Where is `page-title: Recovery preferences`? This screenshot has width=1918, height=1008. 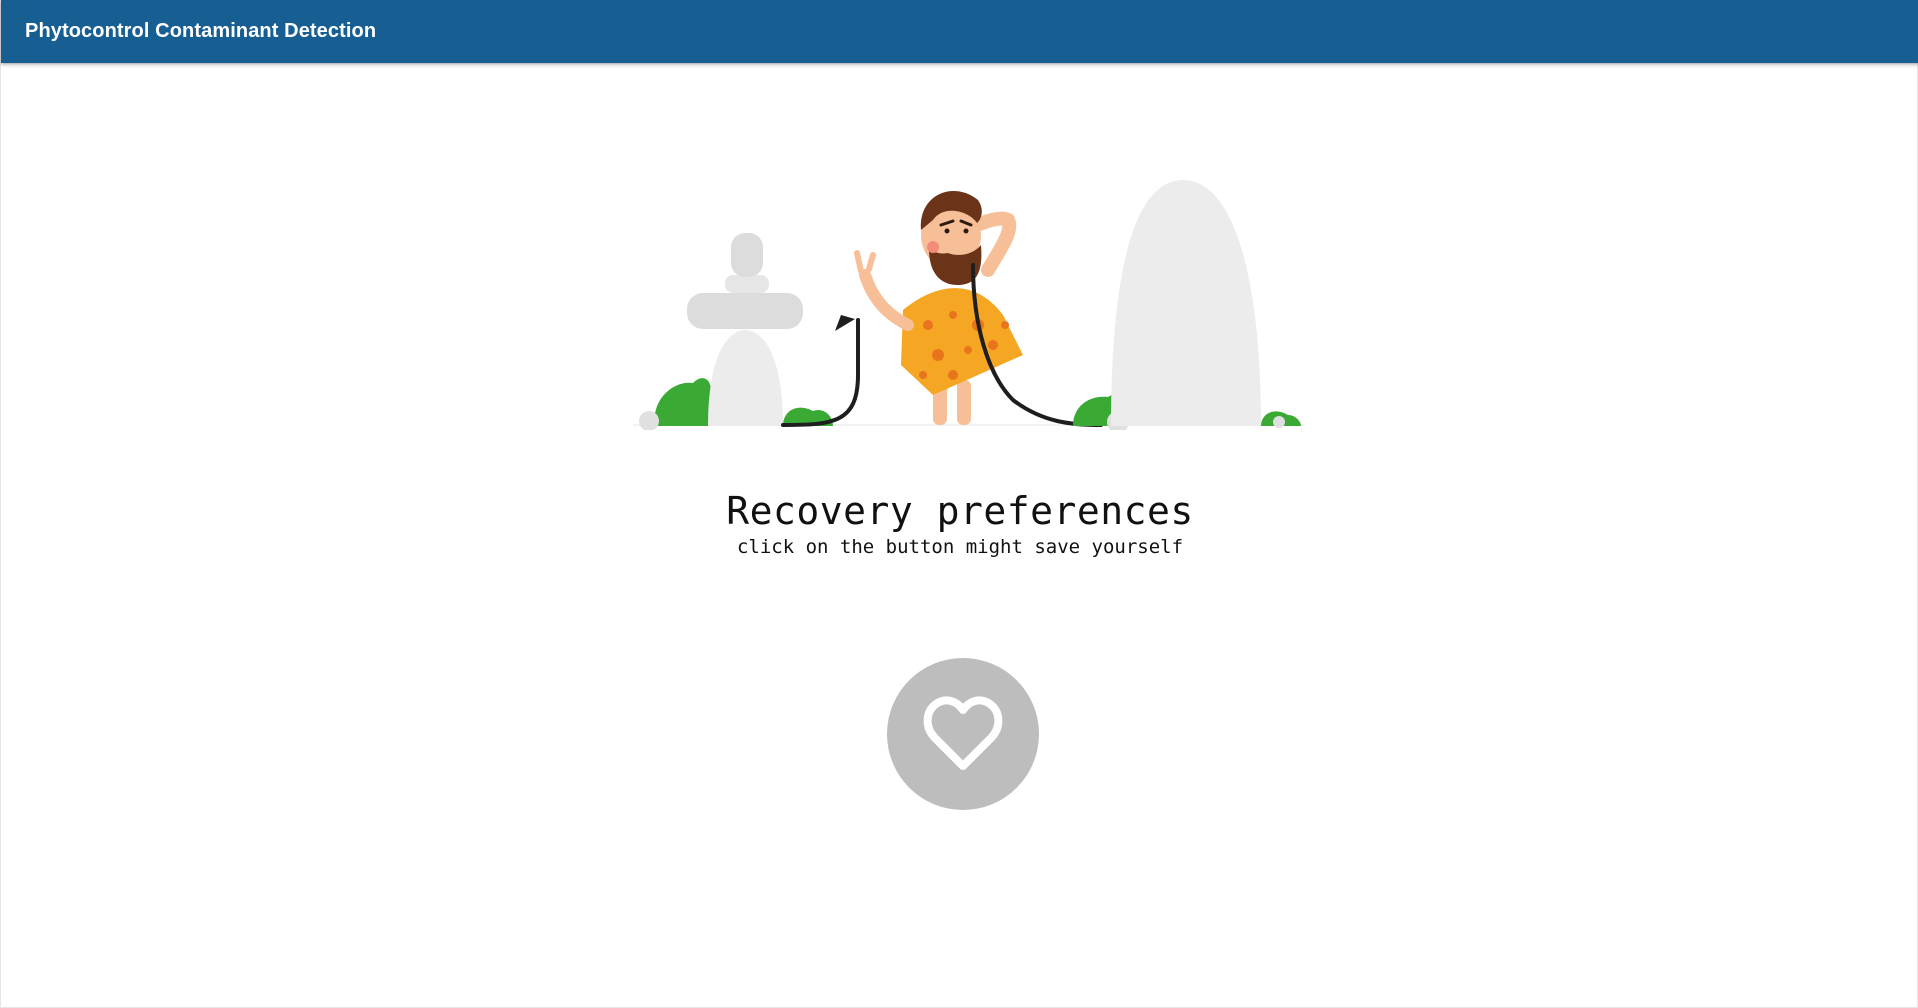
page-title: Recovery preferences is located at coordinates (960, 511).